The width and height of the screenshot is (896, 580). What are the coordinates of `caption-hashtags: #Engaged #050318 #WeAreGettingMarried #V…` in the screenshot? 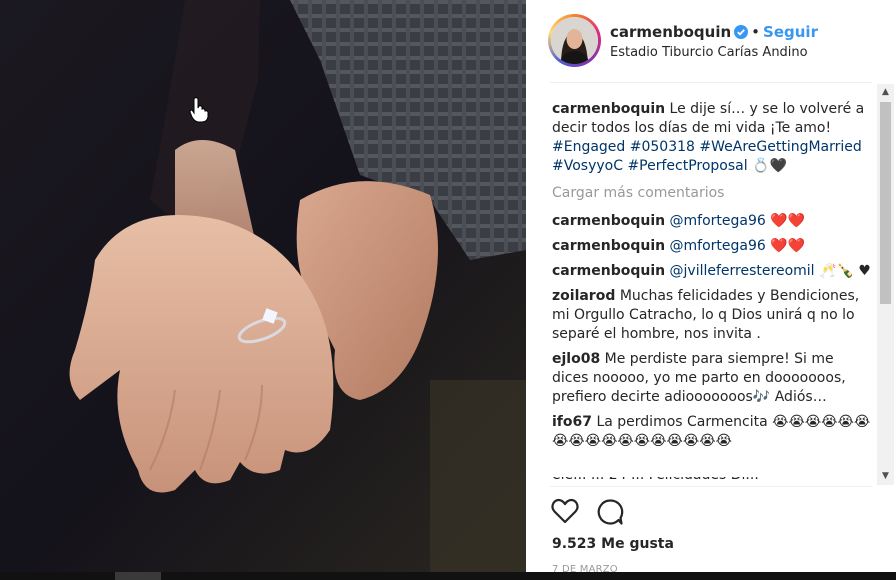 It's located at (707, 156).